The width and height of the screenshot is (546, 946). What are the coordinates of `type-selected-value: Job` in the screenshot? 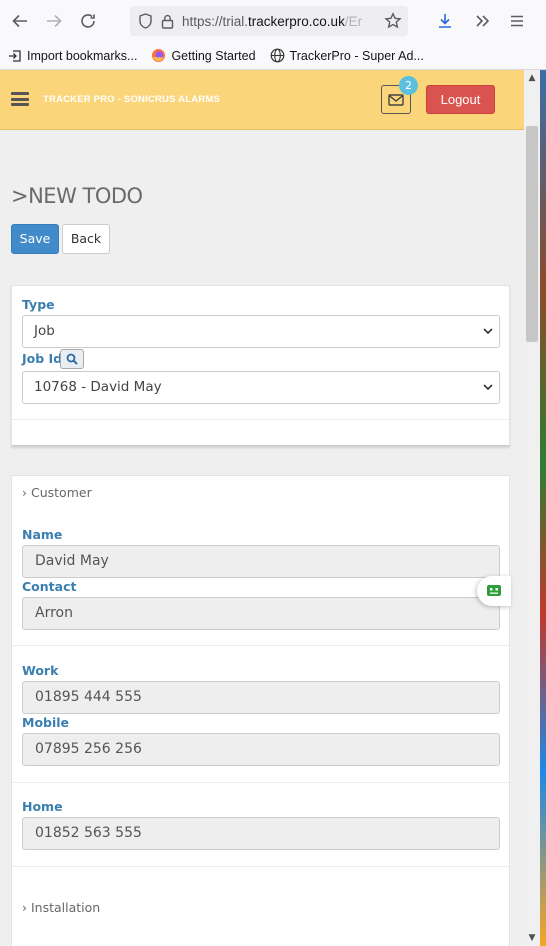 It's located at (44, 331).